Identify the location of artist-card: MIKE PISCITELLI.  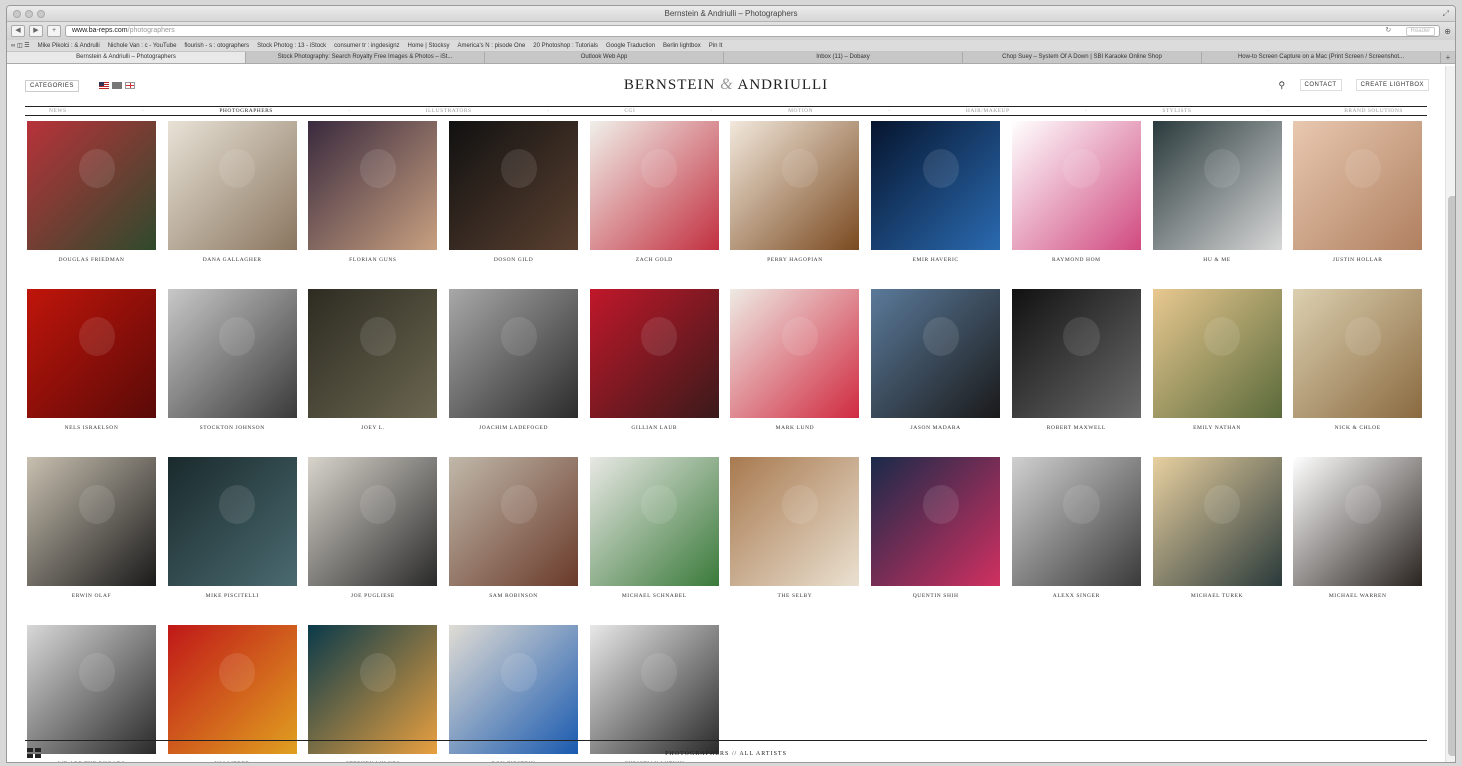
(232, 528).